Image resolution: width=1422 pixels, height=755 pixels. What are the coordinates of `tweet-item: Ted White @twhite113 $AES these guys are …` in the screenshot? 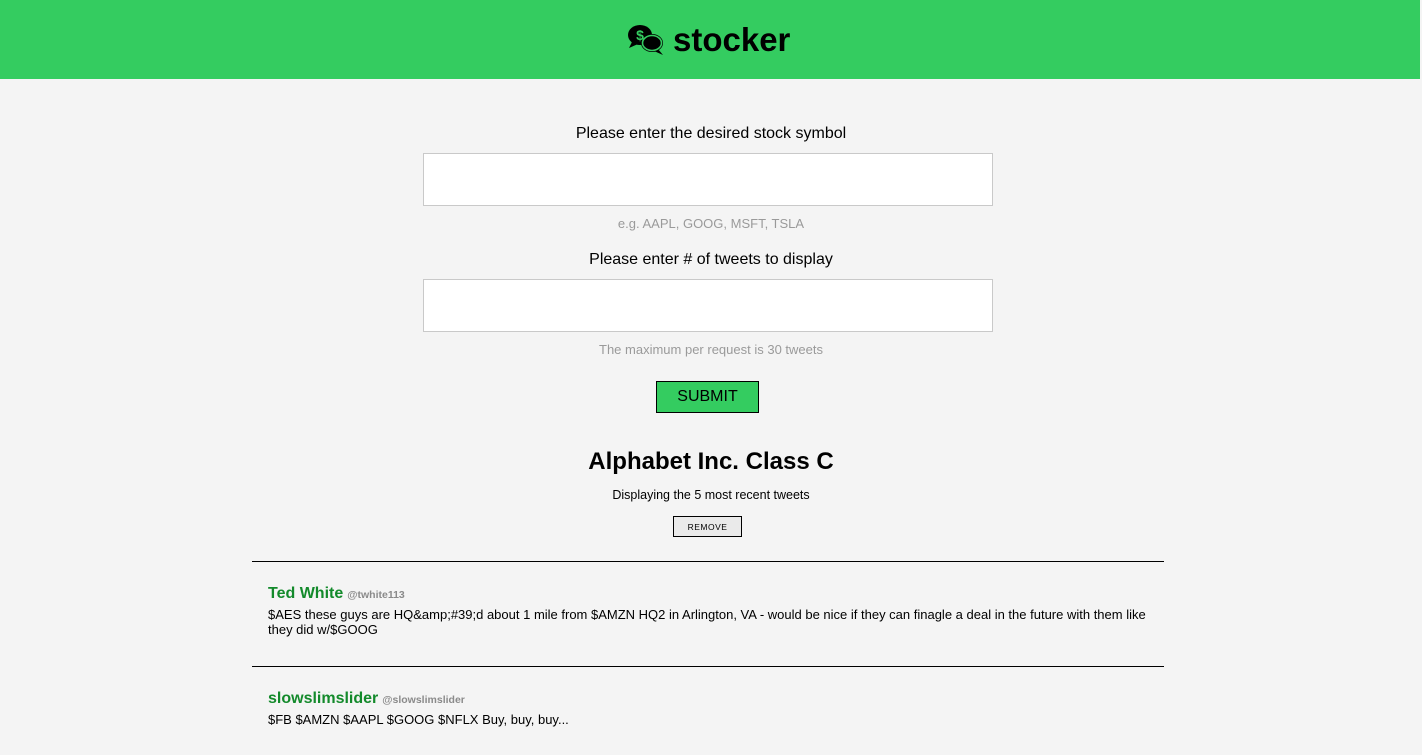 It's located at (708, 611).